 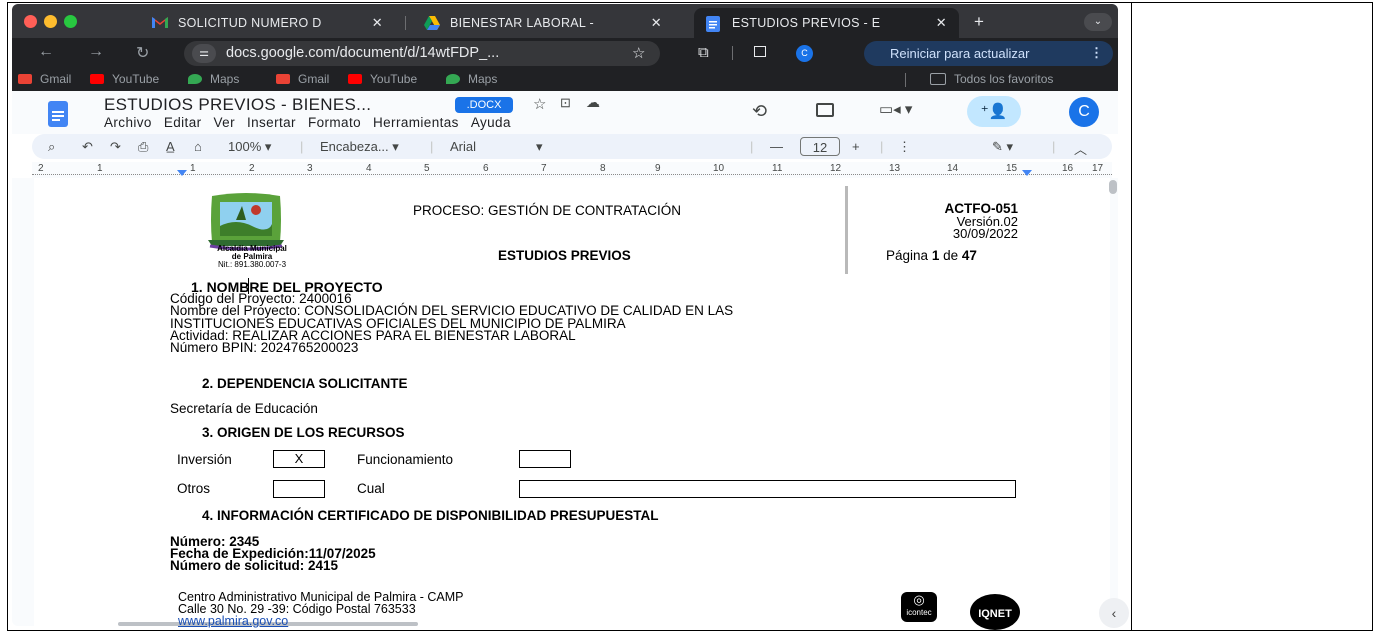 I want to click on page-total: 47, so click(x=969, y=255).